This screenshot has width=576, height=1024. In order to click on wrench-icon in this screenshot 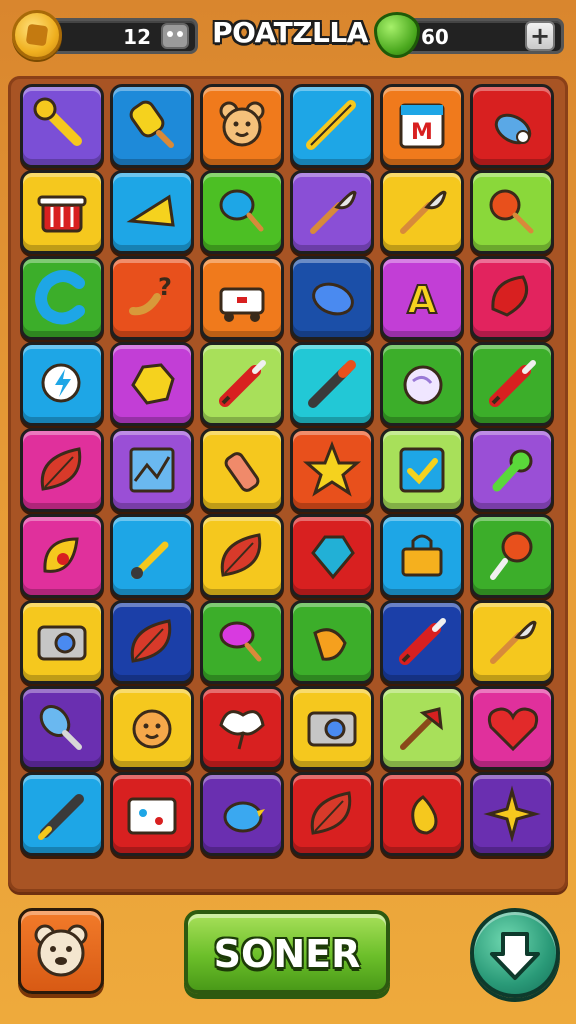, I will do `click(57, 121)`.